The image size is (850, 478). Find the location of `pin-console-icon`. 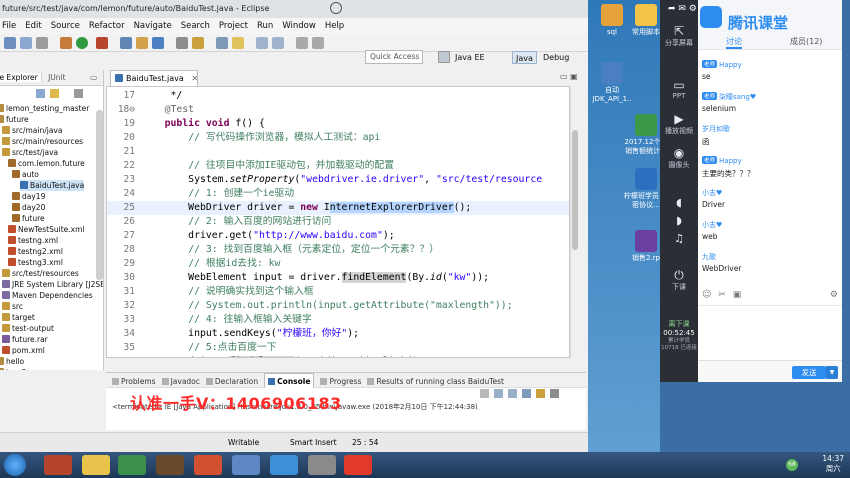

pin-console-icon is located at coordinates (540, 393).